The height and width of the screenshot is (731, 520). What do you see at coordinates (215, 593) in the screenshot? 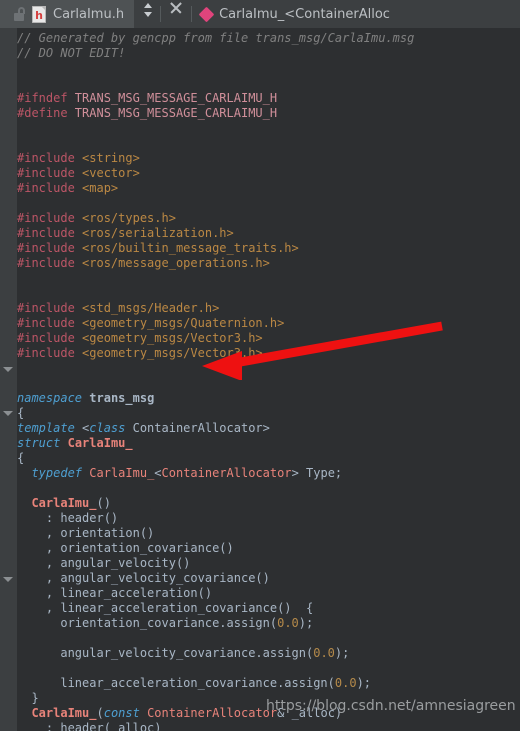
I see `code-line: , linear_acceleration()` at bounding box center [215, 593].